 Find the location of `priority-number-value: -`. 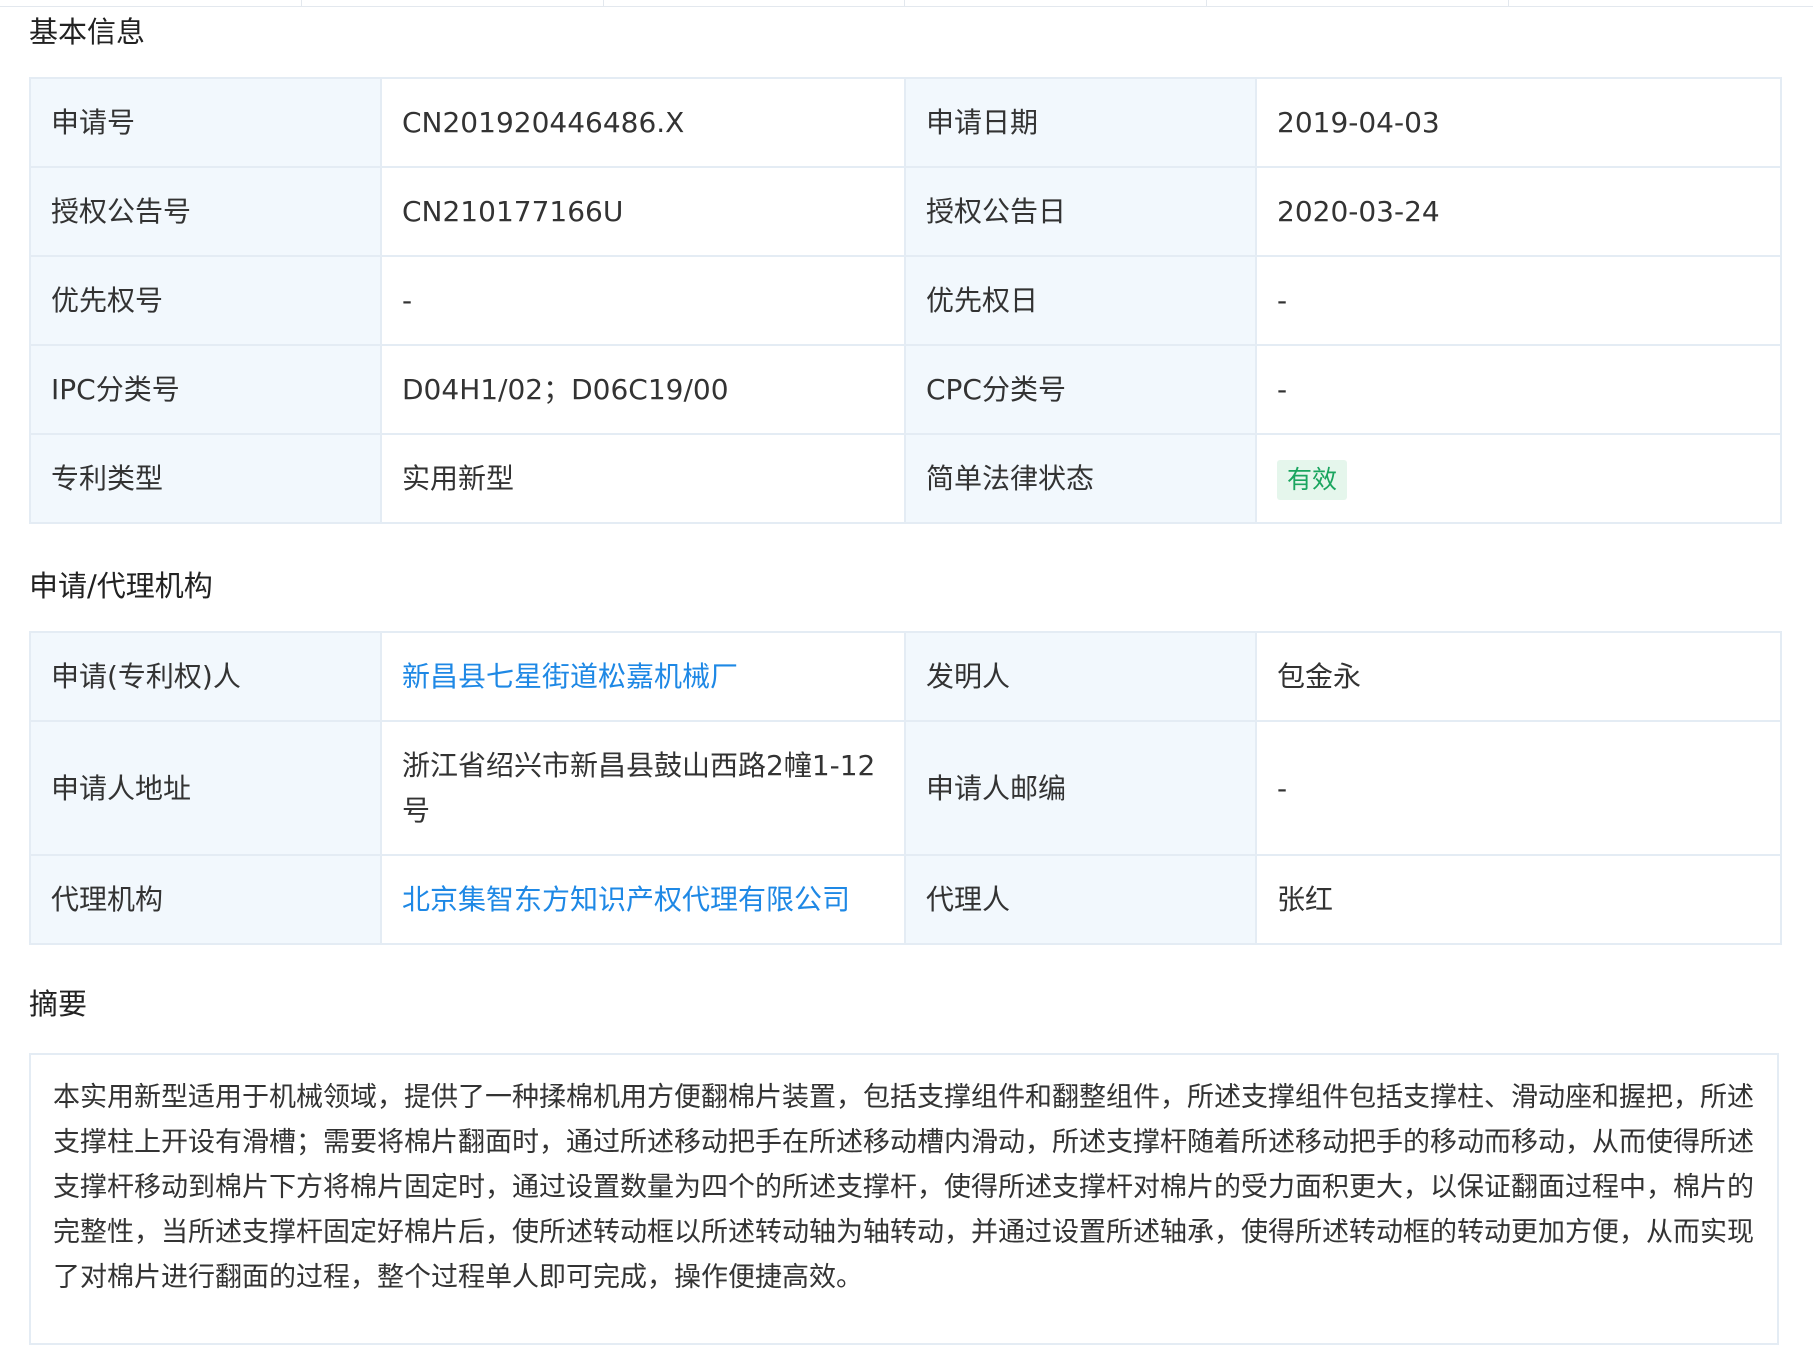

priority-number-value: - is located at coordinates (643, 300).